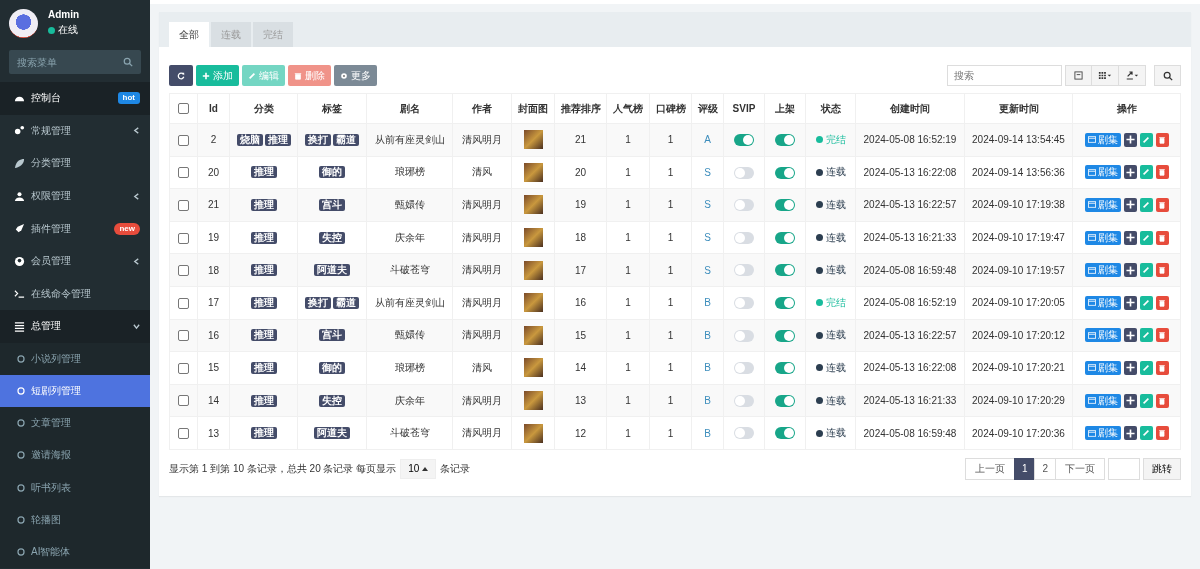 The image size is (1200, 569). What do you see at coordinates (1167, 75) in the screenshot?
I see `search-button` at bounding box center [1167, 75].